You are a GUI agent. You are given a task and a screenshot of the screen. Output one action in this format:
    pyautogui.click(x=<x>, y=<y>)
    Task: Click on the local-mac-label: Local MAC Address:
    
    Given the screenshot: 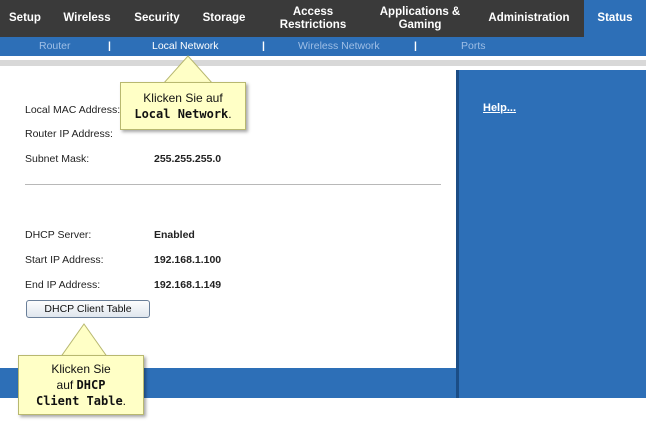 What is the action you would take?
    pyautogui.click(x=73, y=110)
    